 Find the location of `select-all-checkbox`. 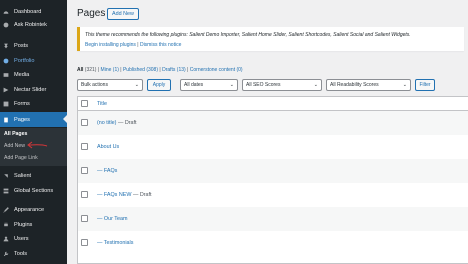

select-all-checkbox is located at coordinates (84, 103).